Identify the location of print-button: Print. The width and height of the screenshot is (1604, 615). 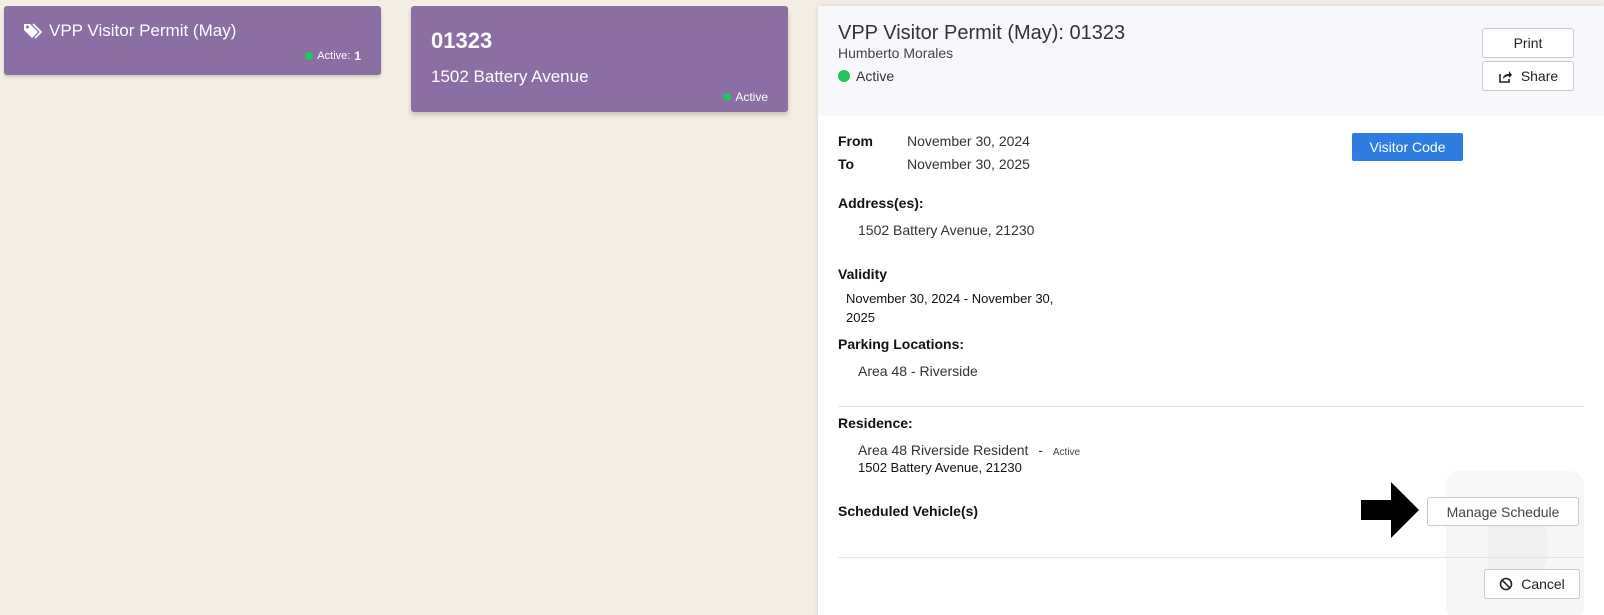
(1528, 43).